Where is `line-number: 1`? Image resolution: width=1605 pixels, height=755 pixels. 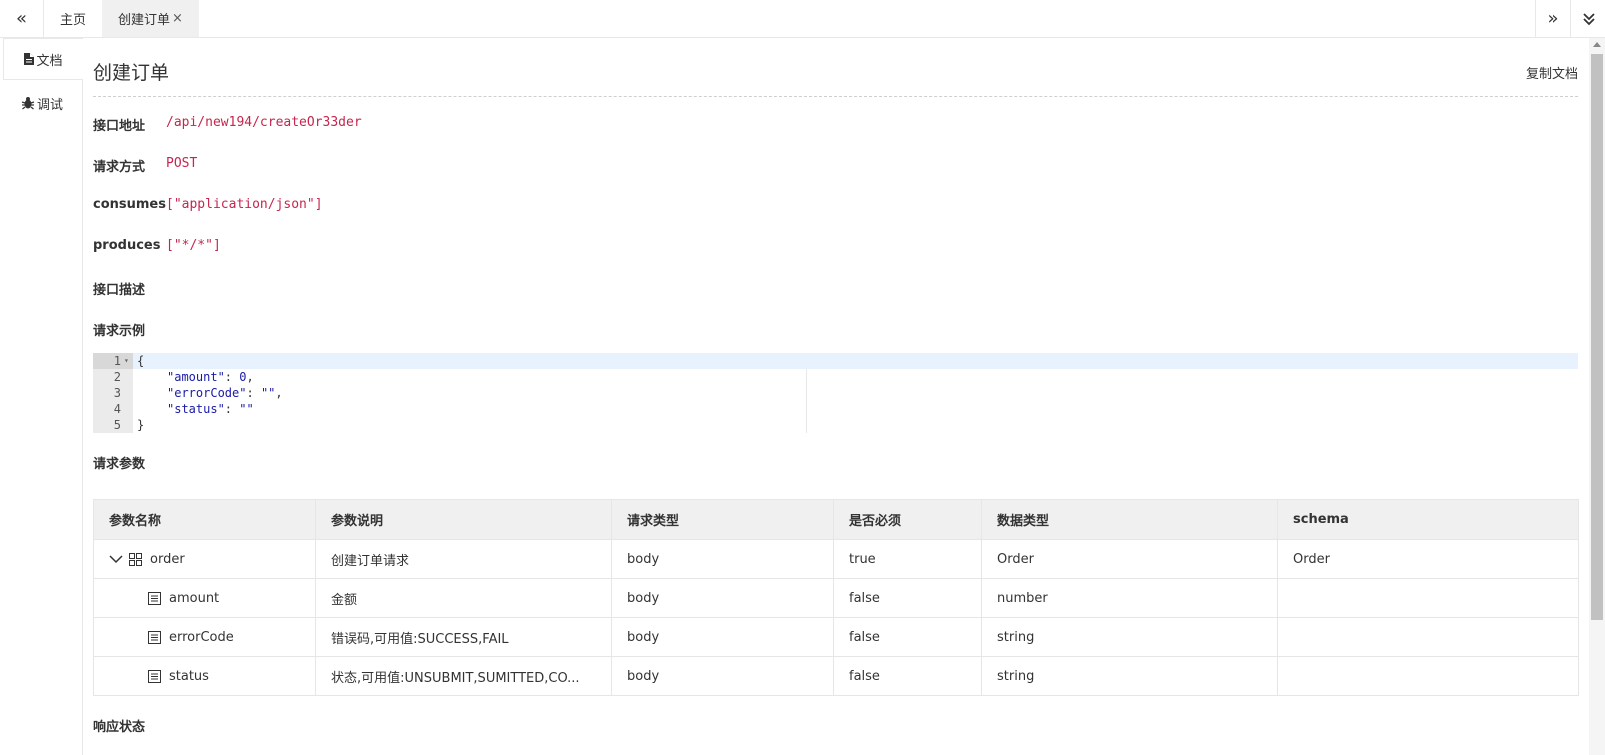
line-number: 1 is located at coordinates (117, 361).